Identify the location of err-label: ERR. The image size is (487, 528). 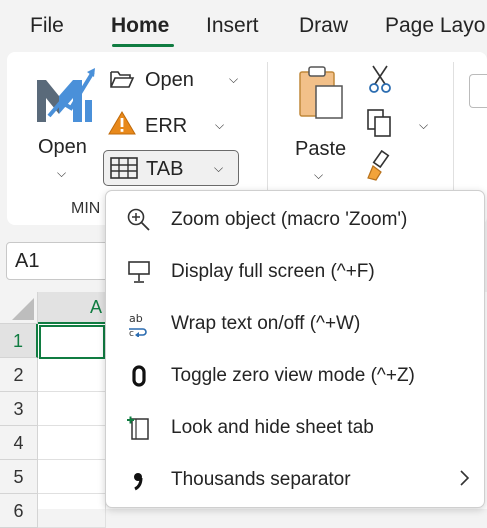
(166, 126).